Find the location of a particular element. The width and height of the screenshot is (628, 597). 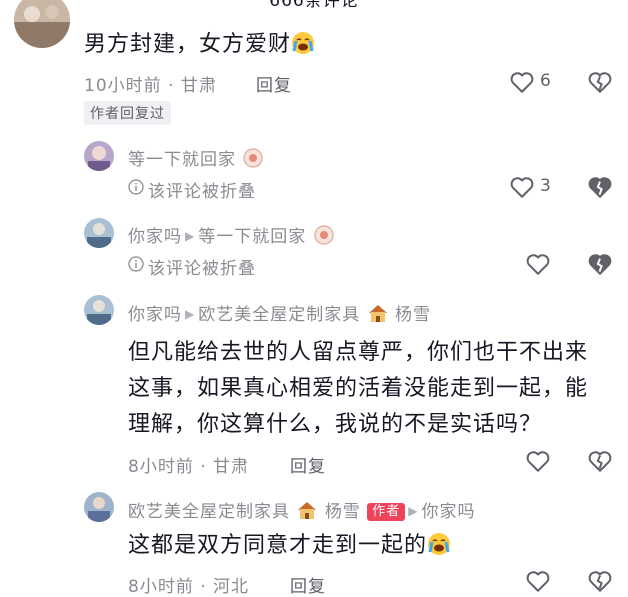

reply-author: 你家吗 ▶ 欧艺美全屋定制家具 杨雪 is located at coordinates (279, 312).